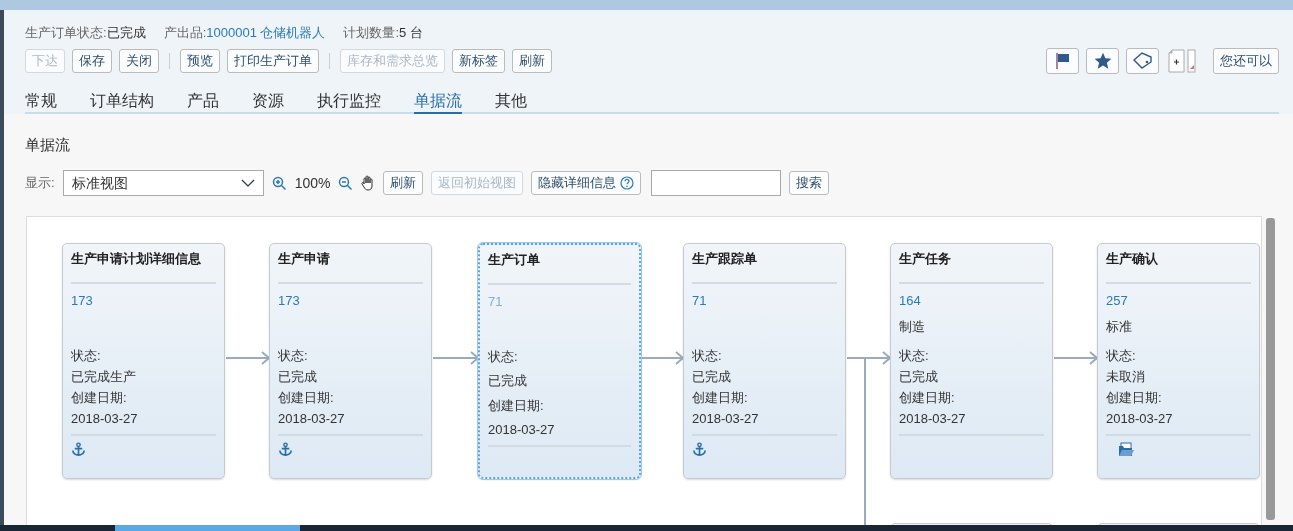 The image size is (1293, 531). I want to click on search-button: 搜索, so click(809, 183).